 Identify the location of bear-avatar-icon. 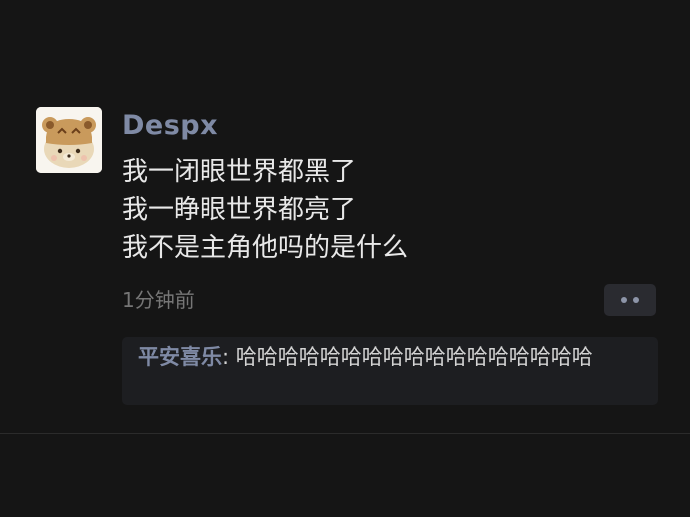
(69, 140).